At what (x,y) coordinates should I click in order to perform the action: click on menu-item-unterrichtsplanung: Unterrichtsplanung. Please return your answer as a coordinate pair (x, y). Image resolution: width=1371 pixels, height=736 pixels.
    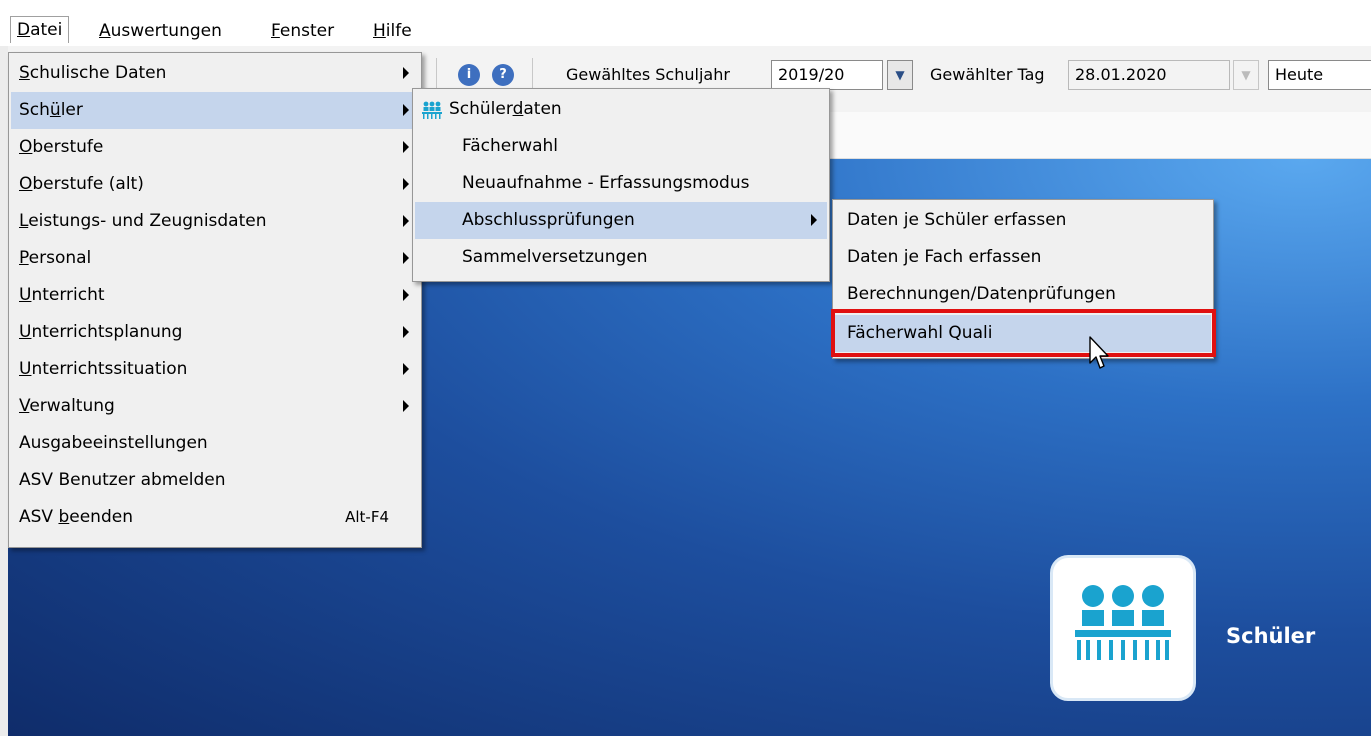
    Looking at the image, I should click on (215, 332).